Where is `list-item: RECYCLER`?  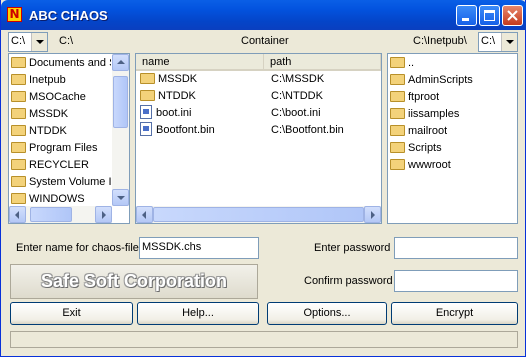
list-item: RECYCLER is located at coordinates (61, 165).